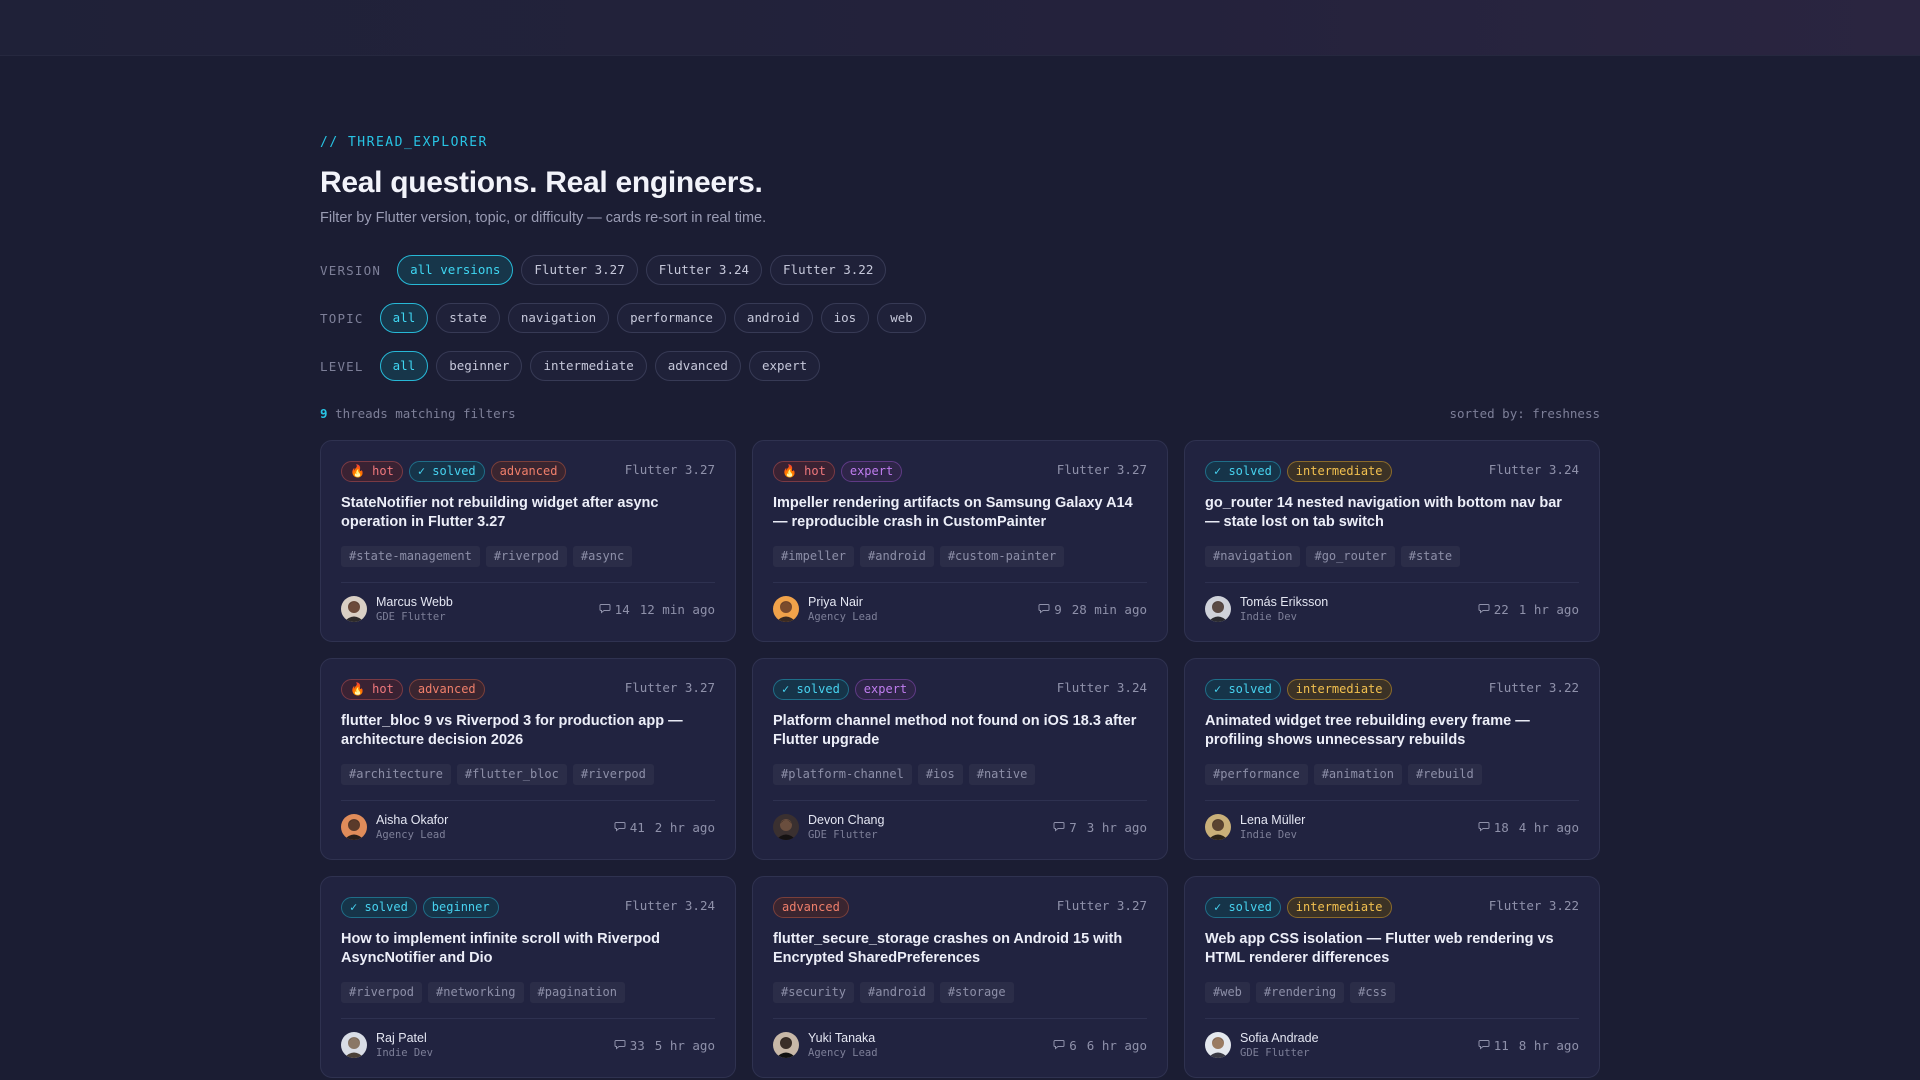  What do you see at coordinates (828, 270) in the screenshot?
I see `version-chip-3-22: Flutter 3.22` at bounding box center [828, 270].